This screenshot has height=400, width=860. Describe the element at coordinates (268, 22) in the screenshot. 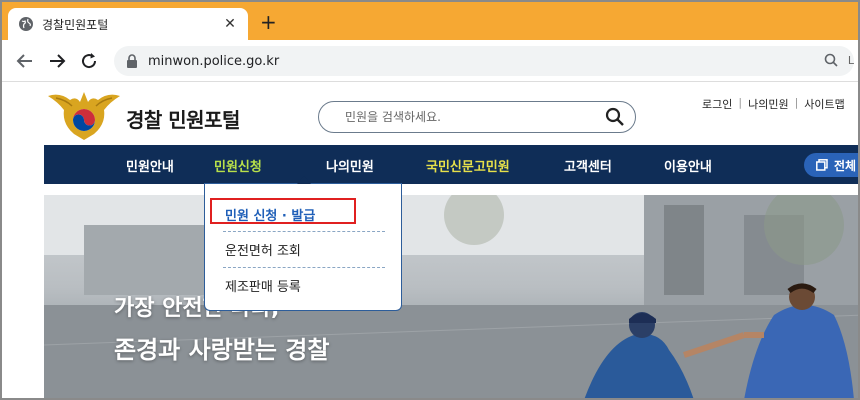

I see `new-tab-button: +` at that location.